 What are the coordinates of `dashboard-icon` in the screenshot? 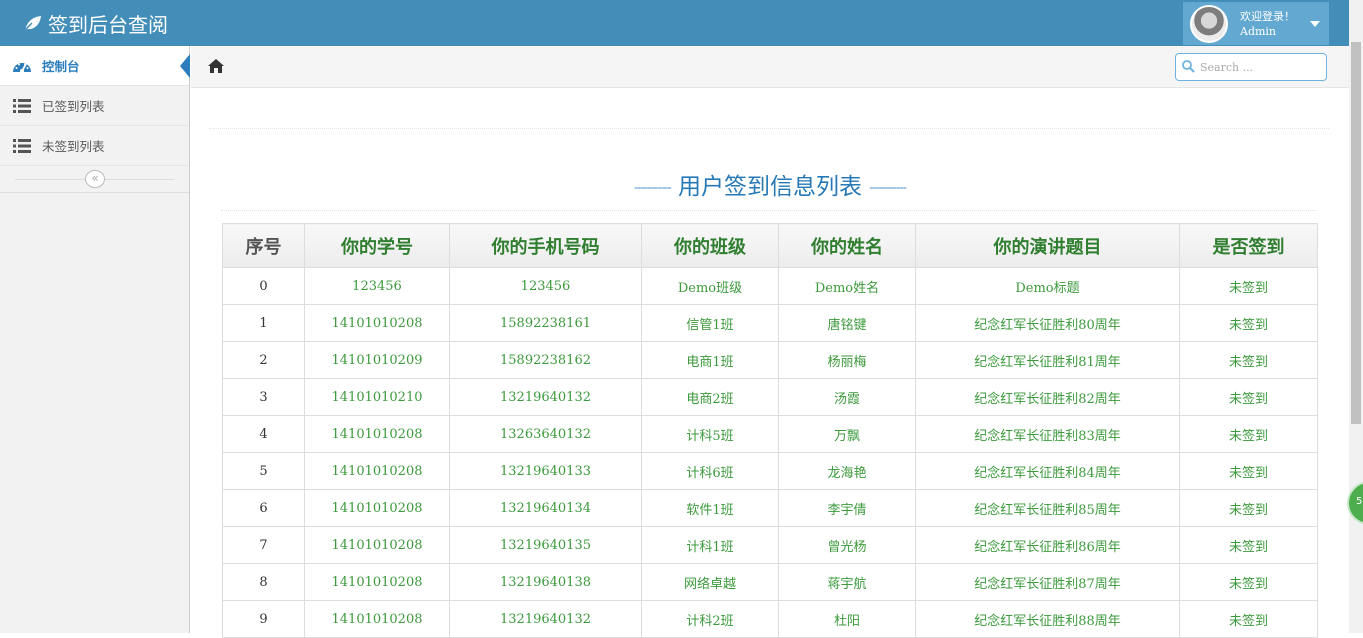 It's located at (22, 66).